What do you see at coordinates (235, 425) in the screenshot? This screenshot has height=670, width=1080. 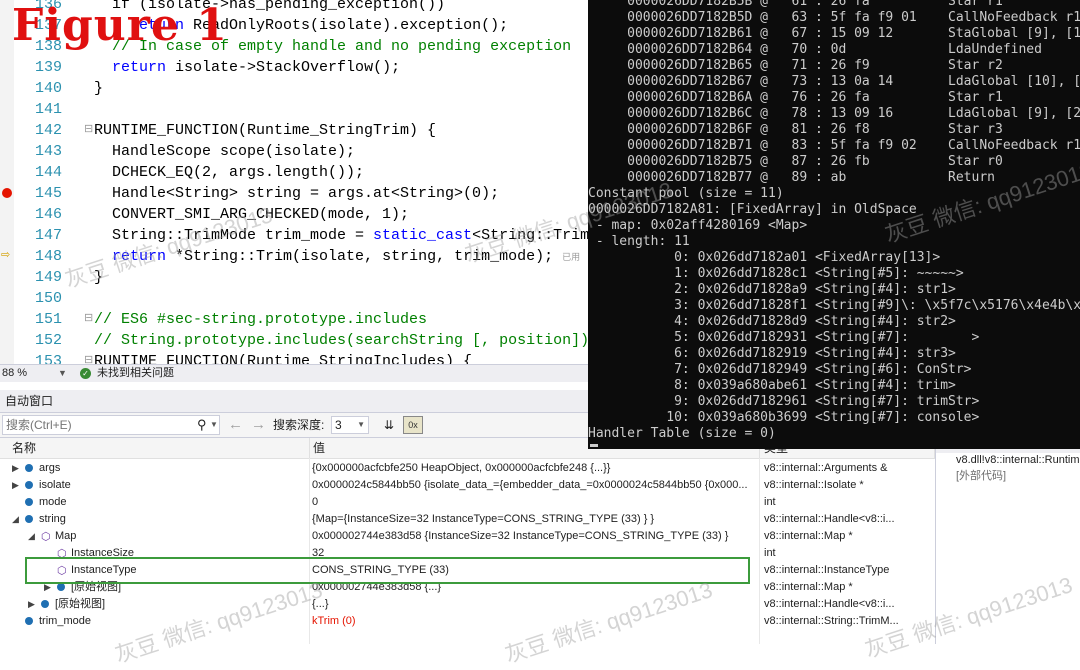 I see `back-arrow-icon: ←` at bounding box center [235, 425].